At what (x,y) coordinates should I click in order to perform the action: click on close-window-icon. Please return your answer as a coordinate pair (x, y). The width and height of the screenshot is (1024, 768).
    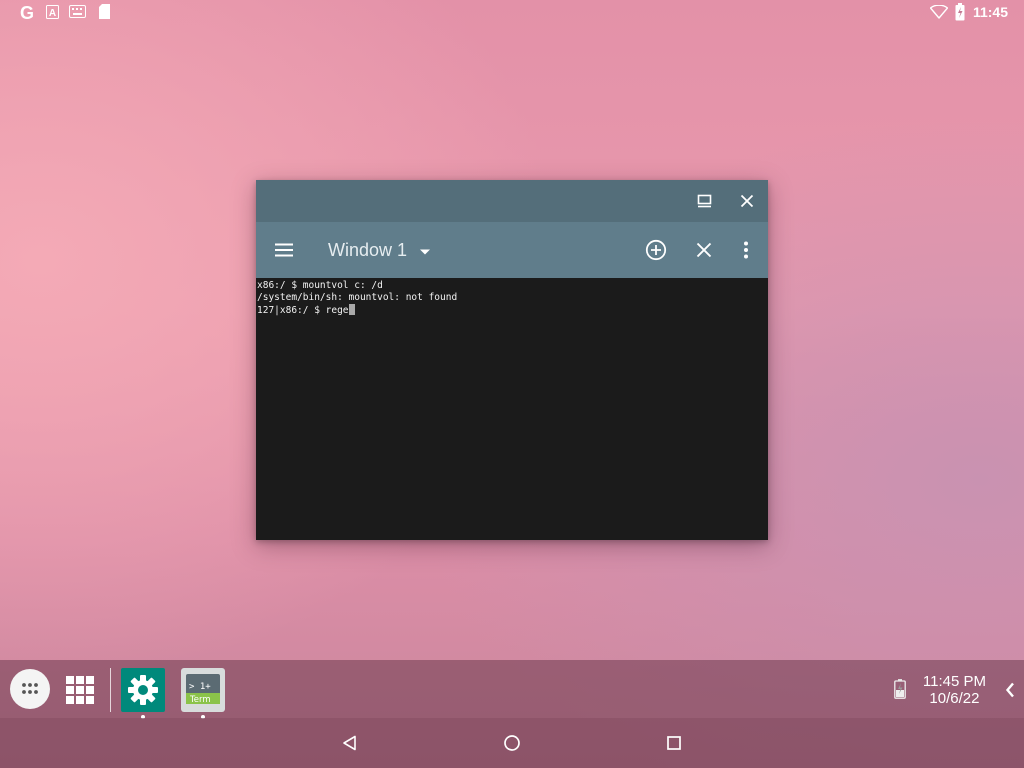
    Looking at the image, I should click on (704, 250).